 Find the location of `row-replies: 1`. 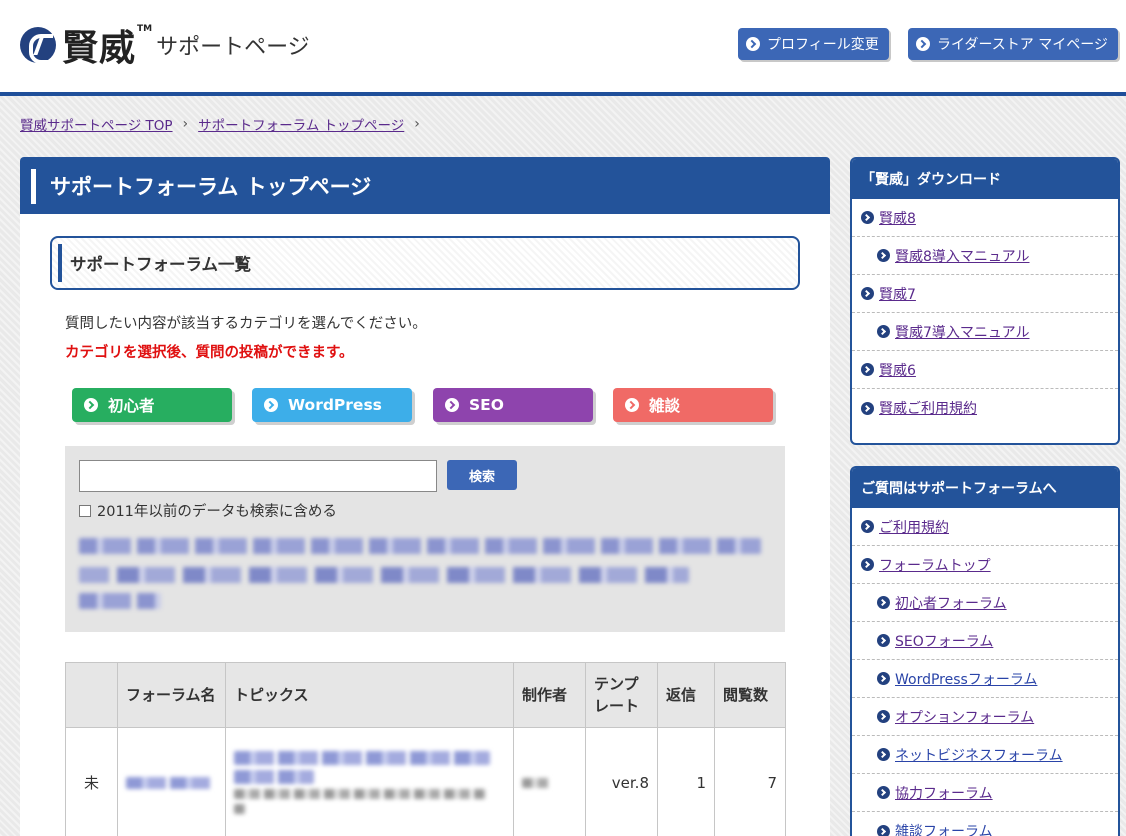

row-replies: 1 is located at coordinates (686, 781).